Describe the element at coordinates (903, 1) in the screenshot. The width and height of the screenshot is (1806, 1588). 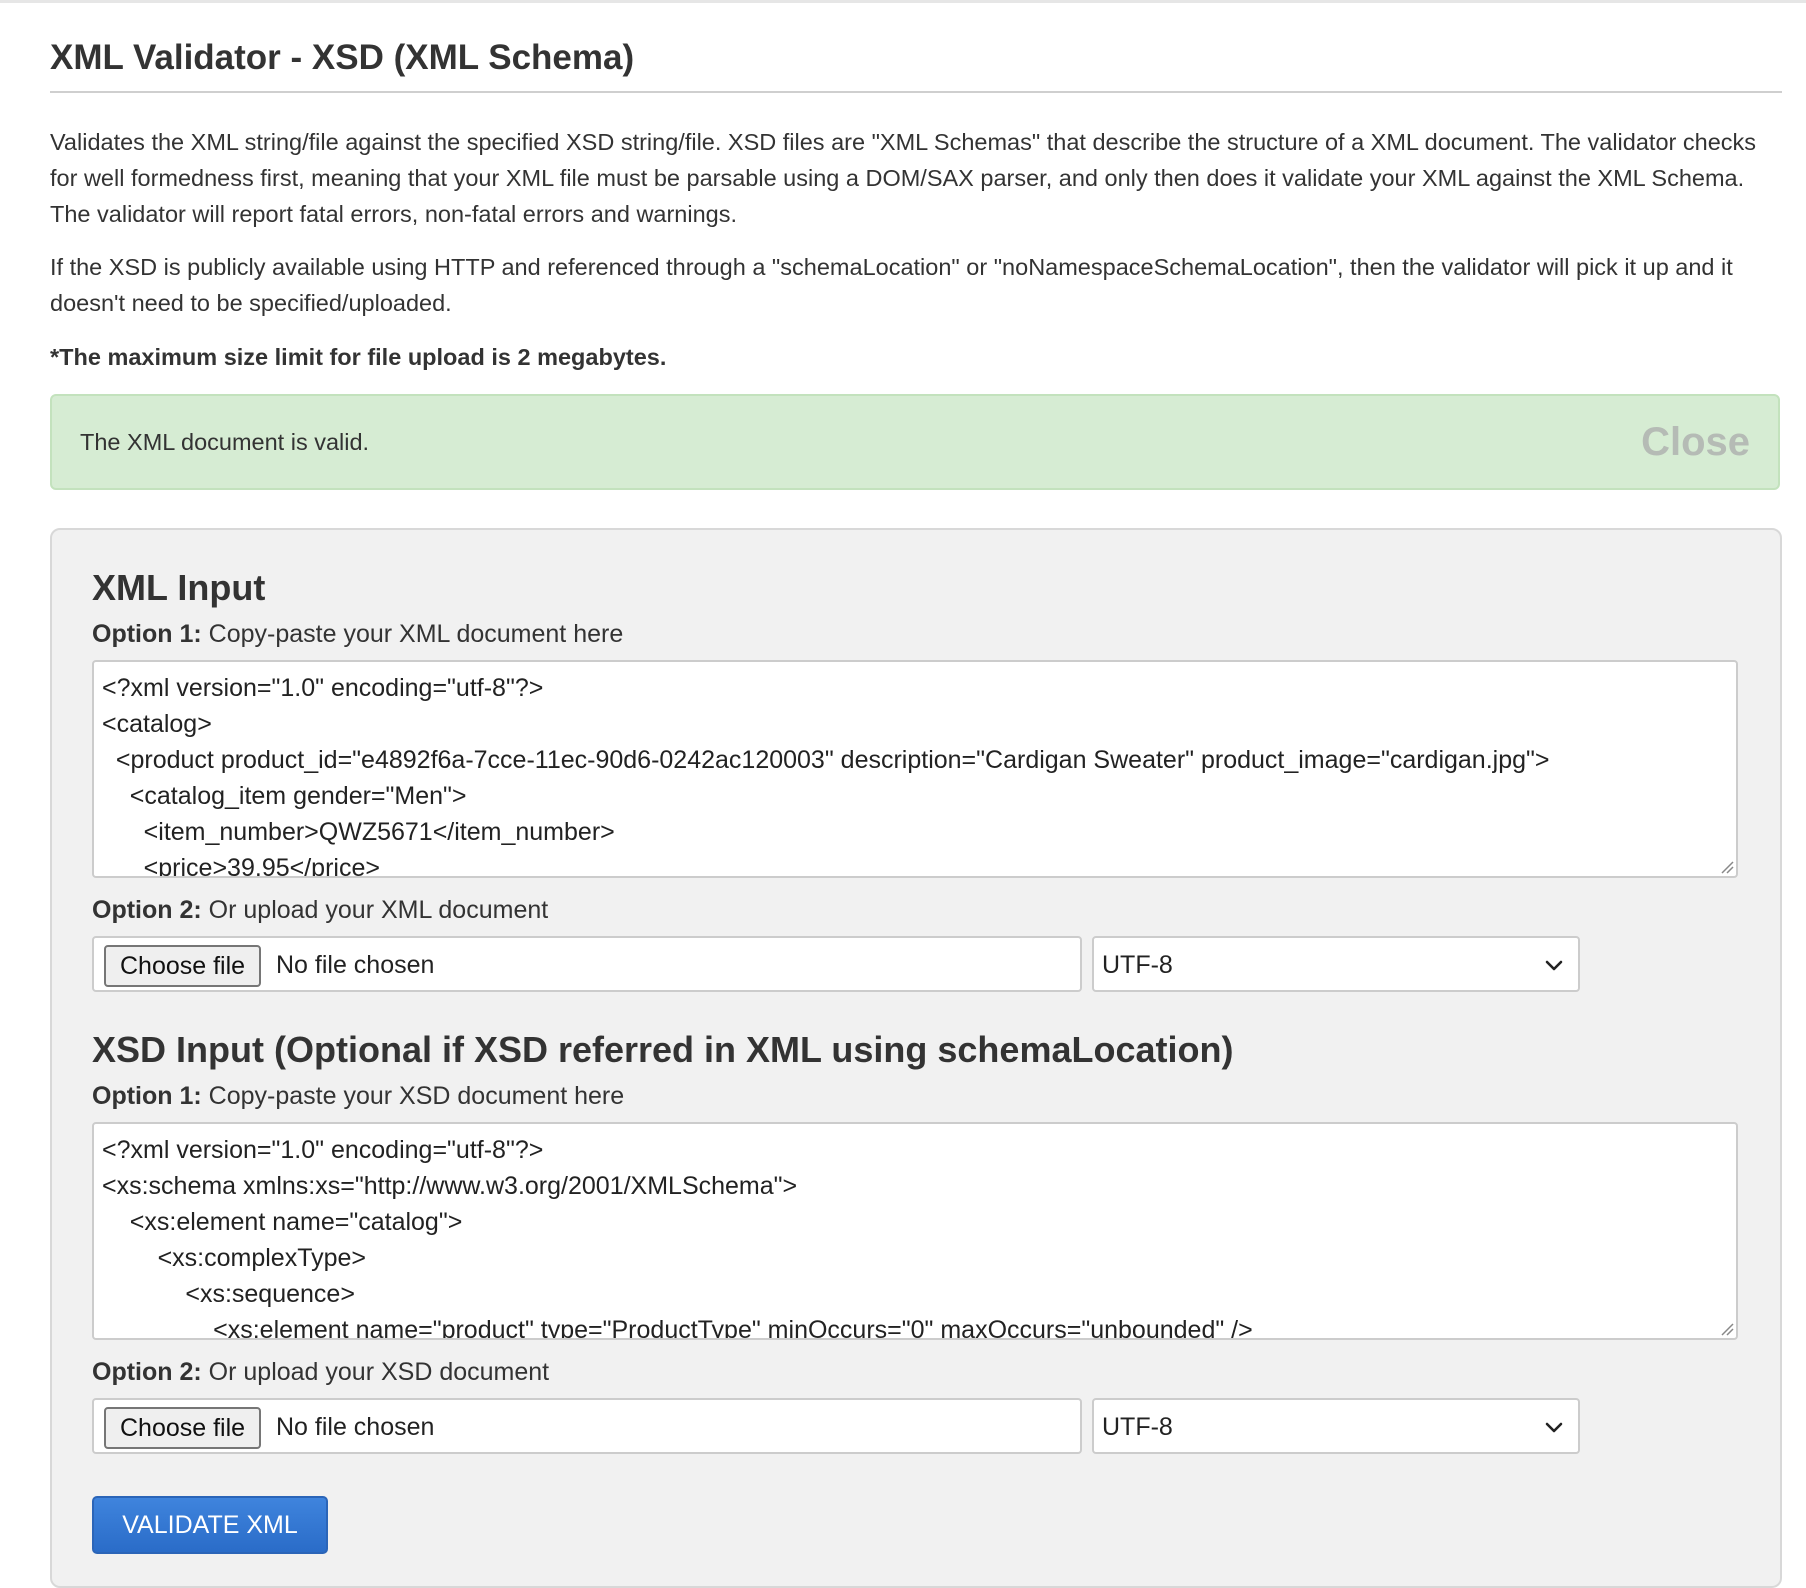
I see `top-border` at that location.